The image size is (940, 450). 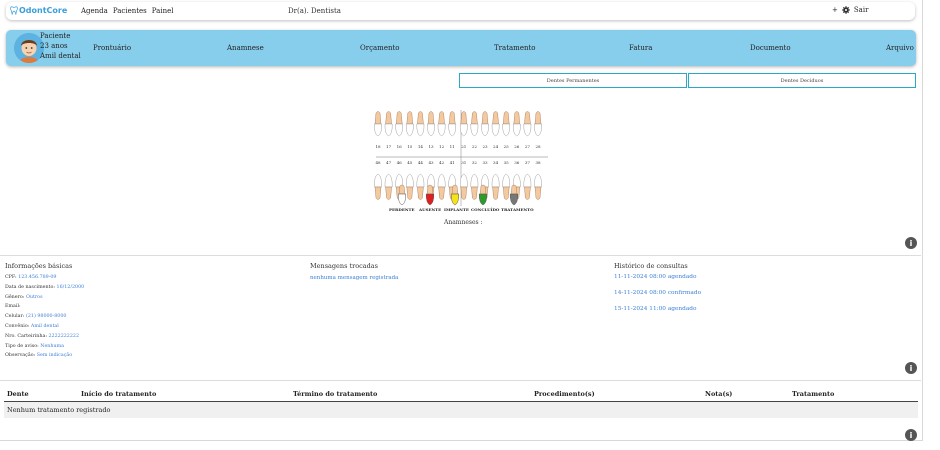 What do you see at coordinates (39, 266) in the screenshot?
I see `info-basica-title: Informações básicas` at bounding box center [39, 266].